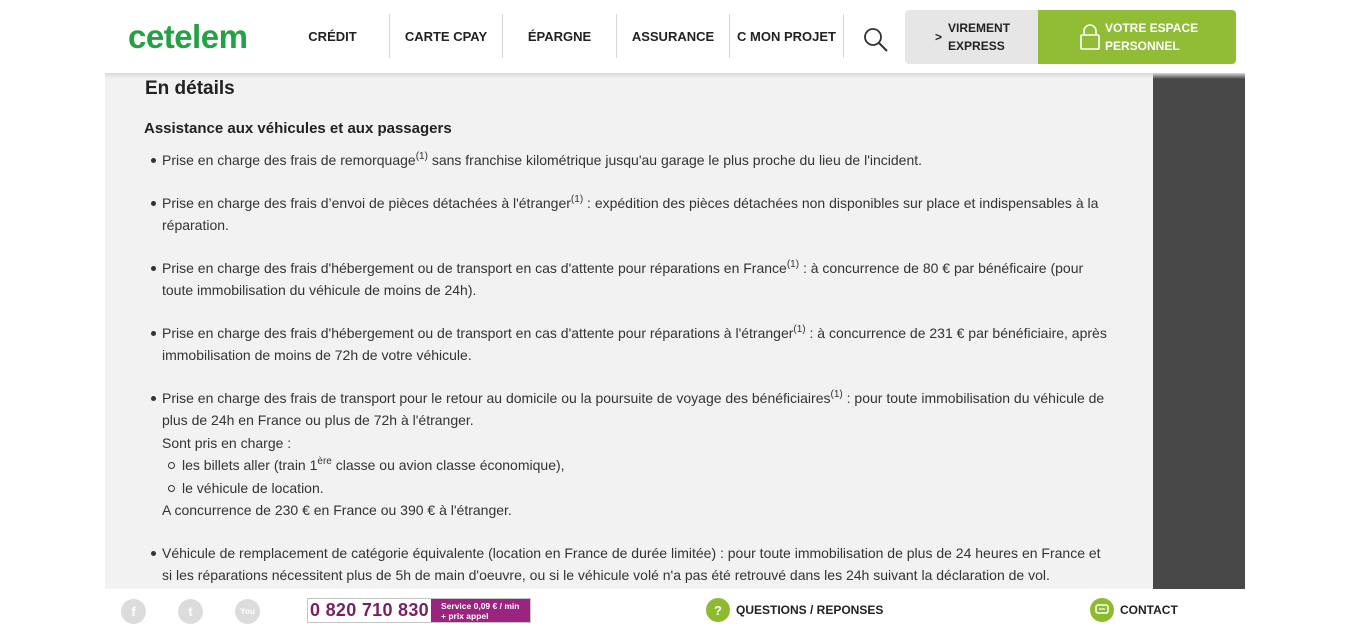  I want to click on nav-assurance: ASSURANCE, so click(673, 36).